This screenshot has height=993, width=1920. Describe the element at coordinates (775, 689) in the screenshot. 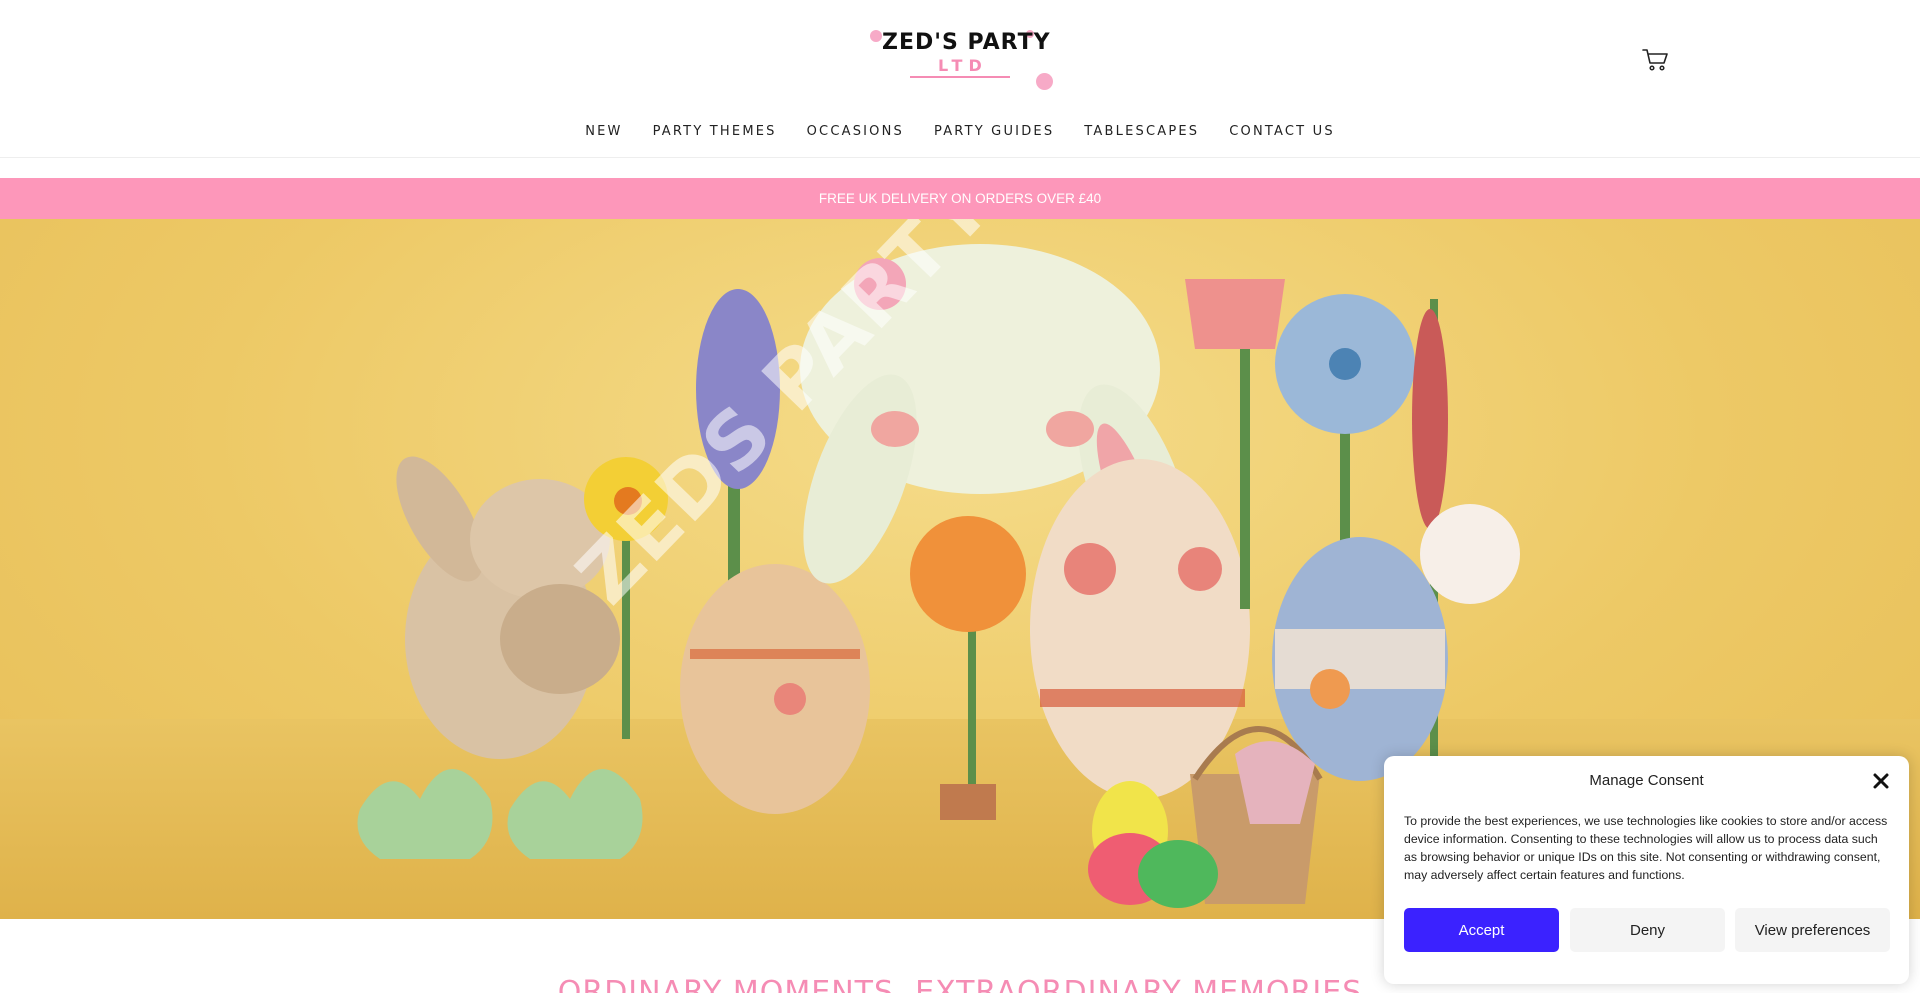

I see `decorated-egg-left` at that location.